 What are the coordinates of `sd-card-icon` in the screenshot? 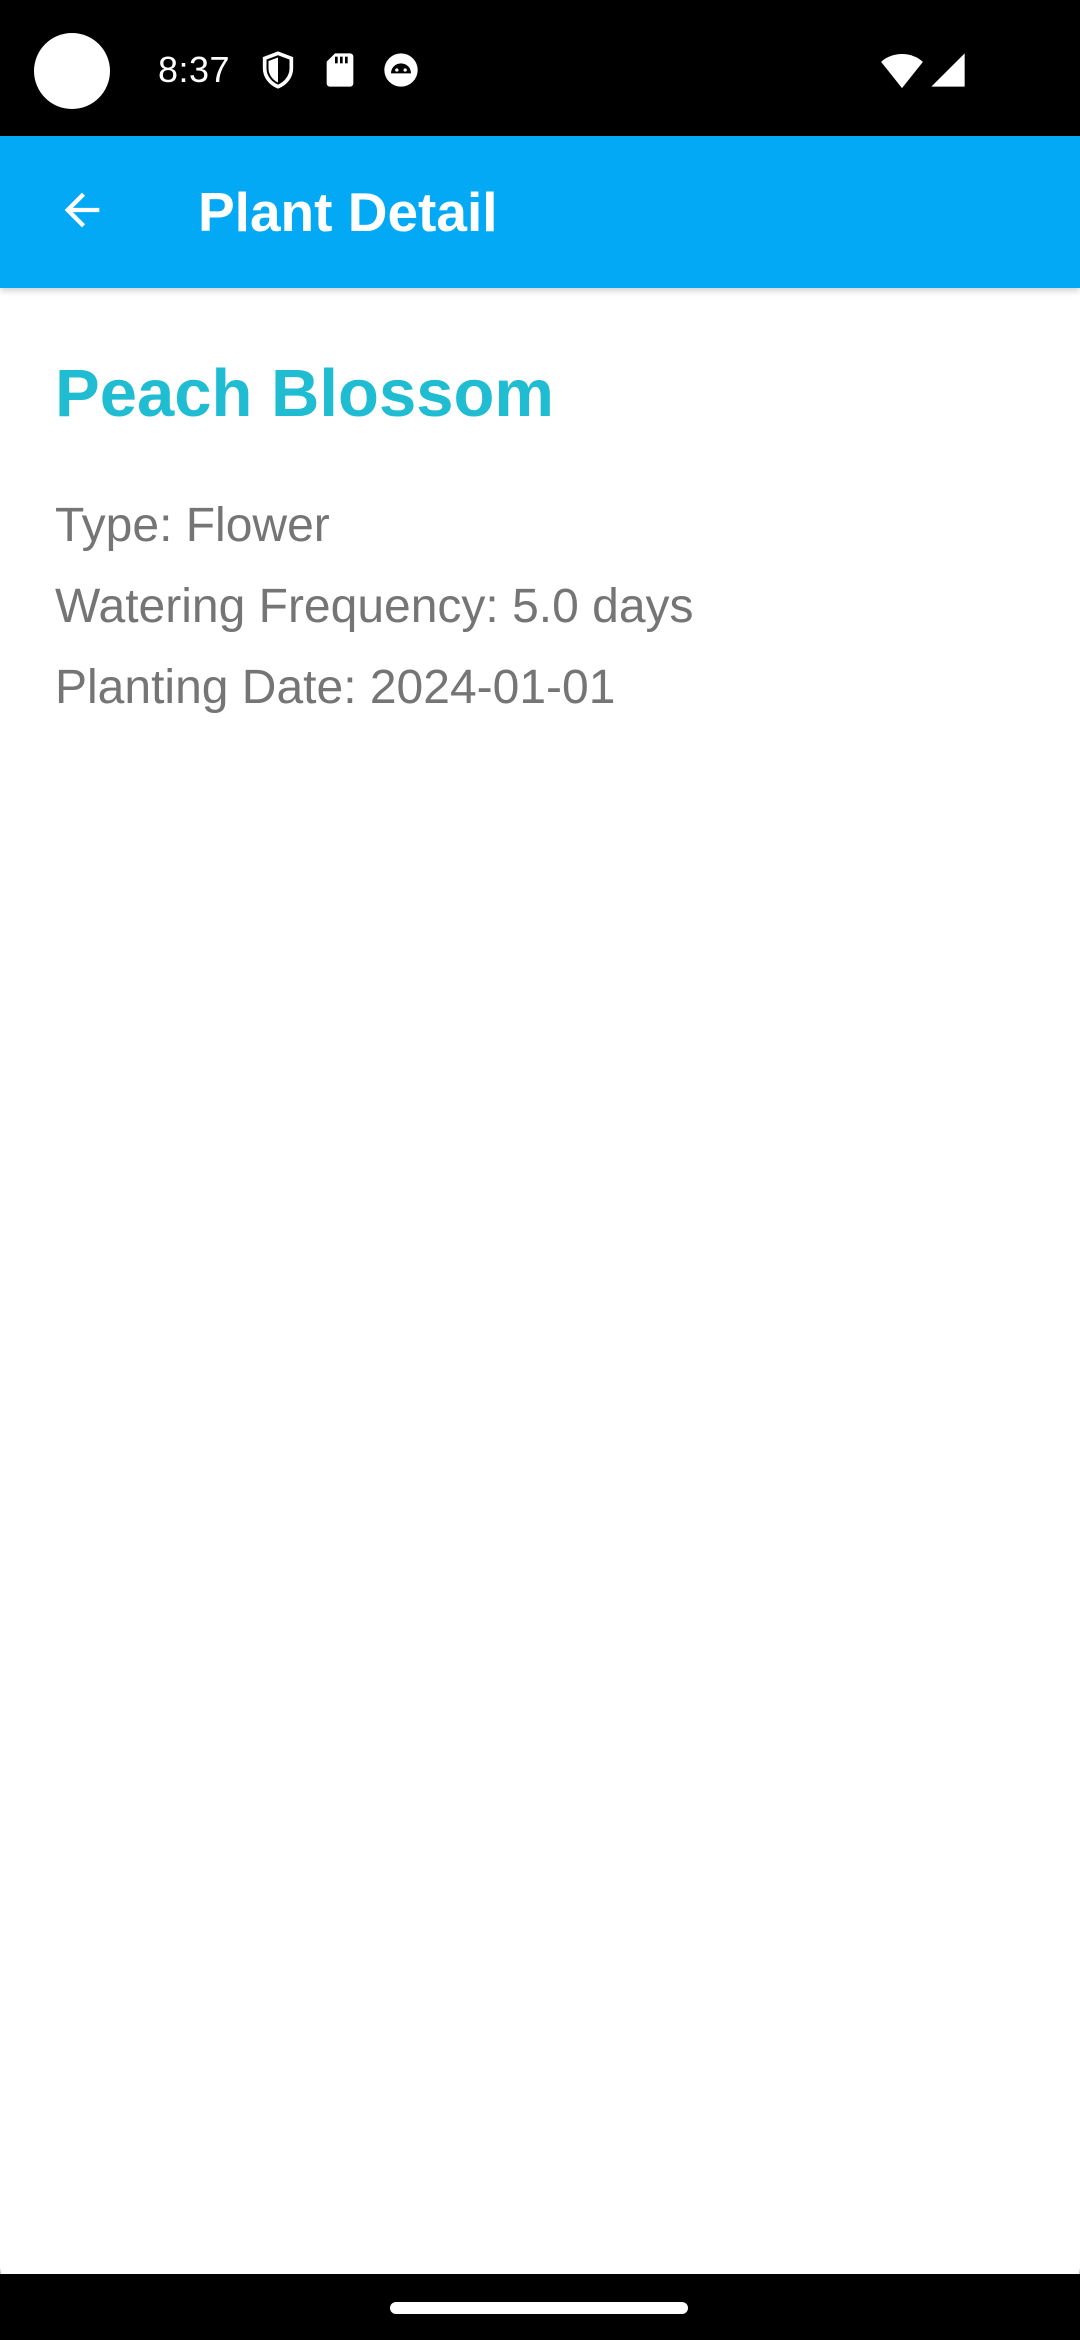 It's located at (340, 70).